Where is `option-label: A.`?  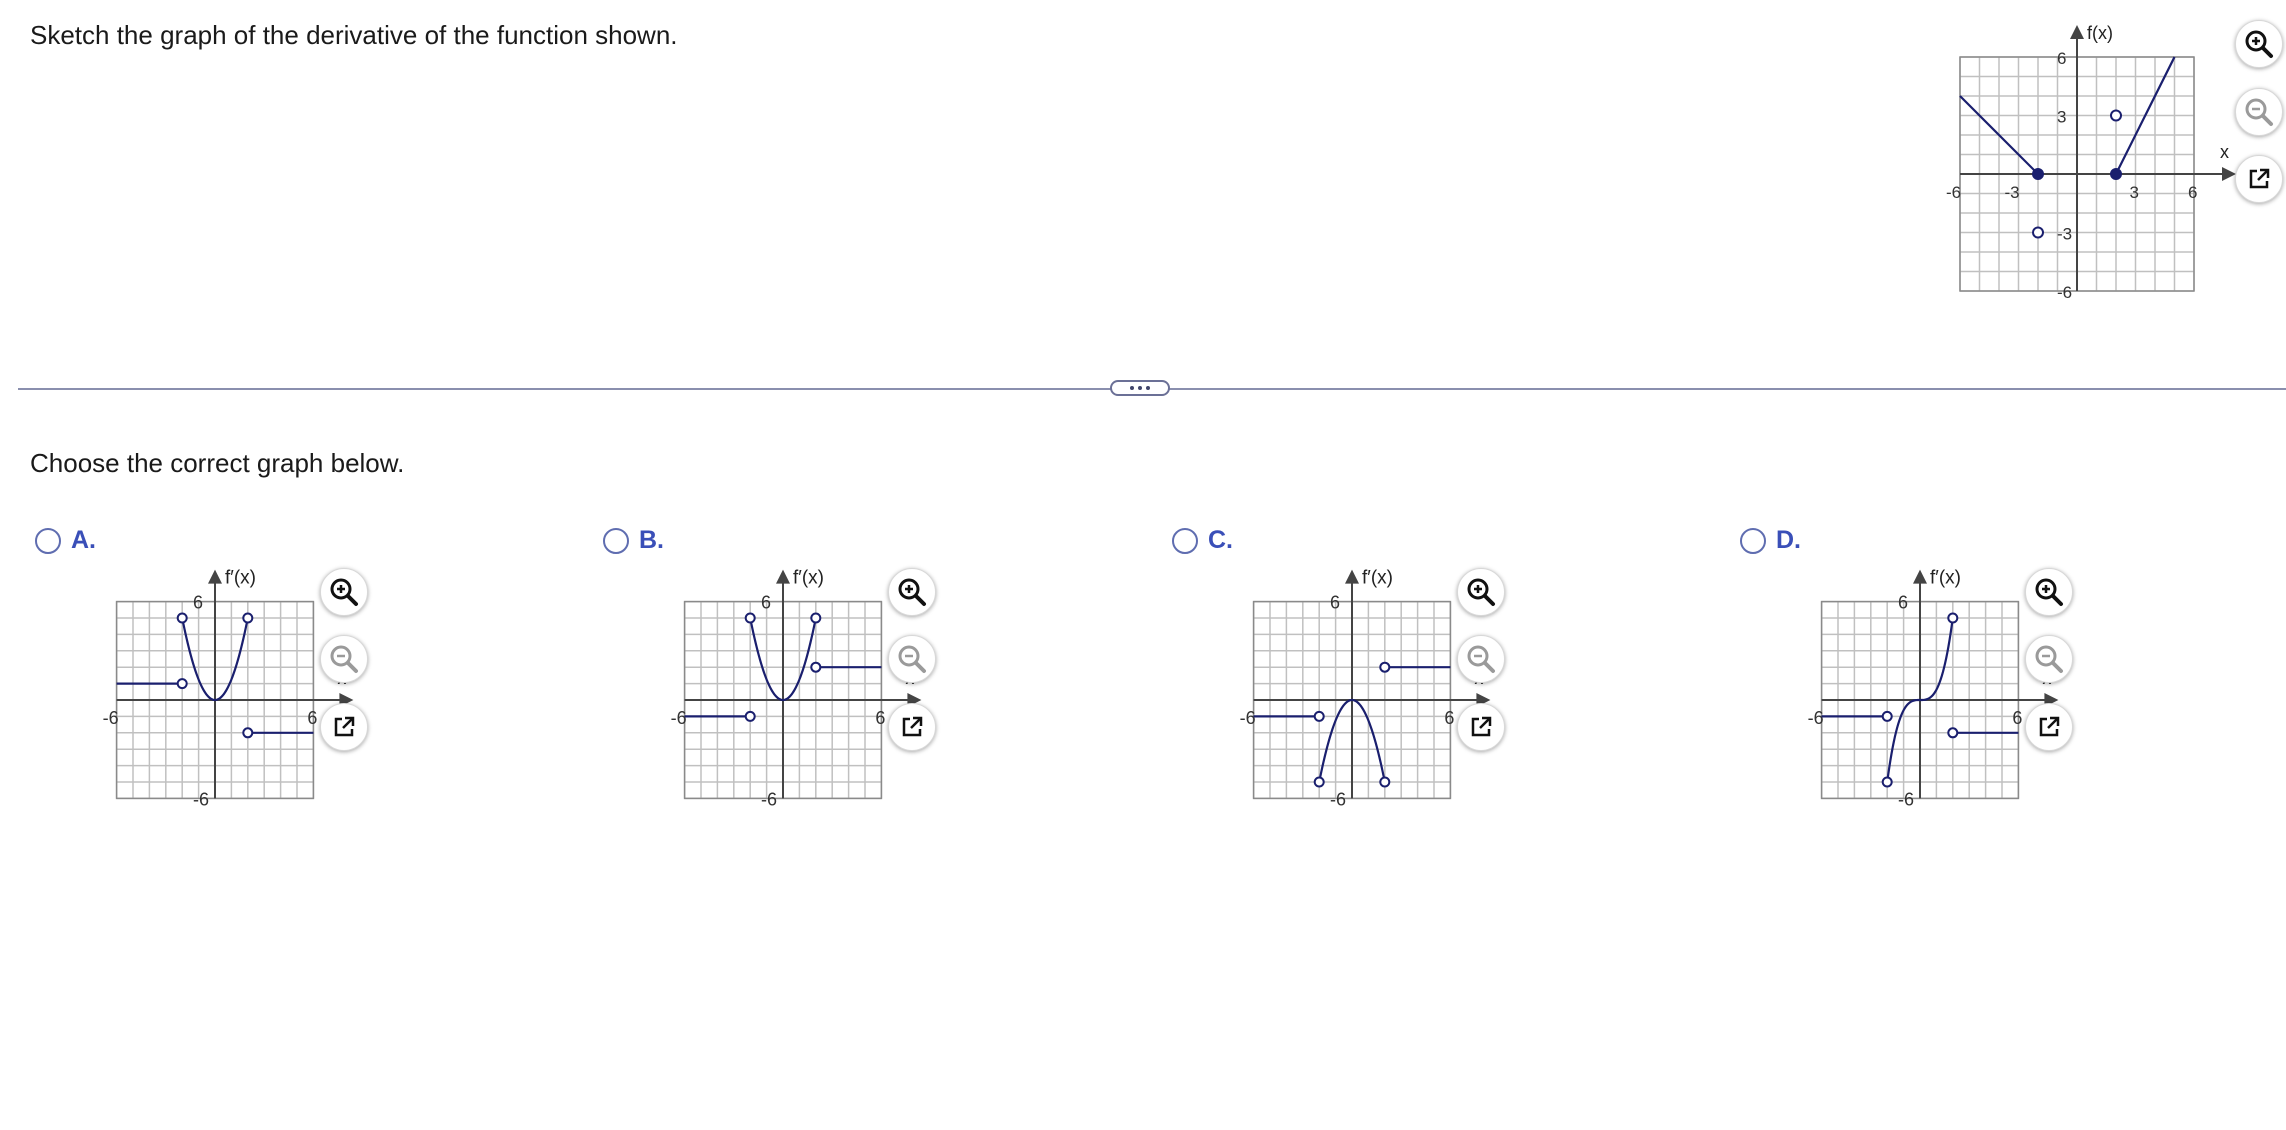 option-label: A. is located at coordinates (83, 540).